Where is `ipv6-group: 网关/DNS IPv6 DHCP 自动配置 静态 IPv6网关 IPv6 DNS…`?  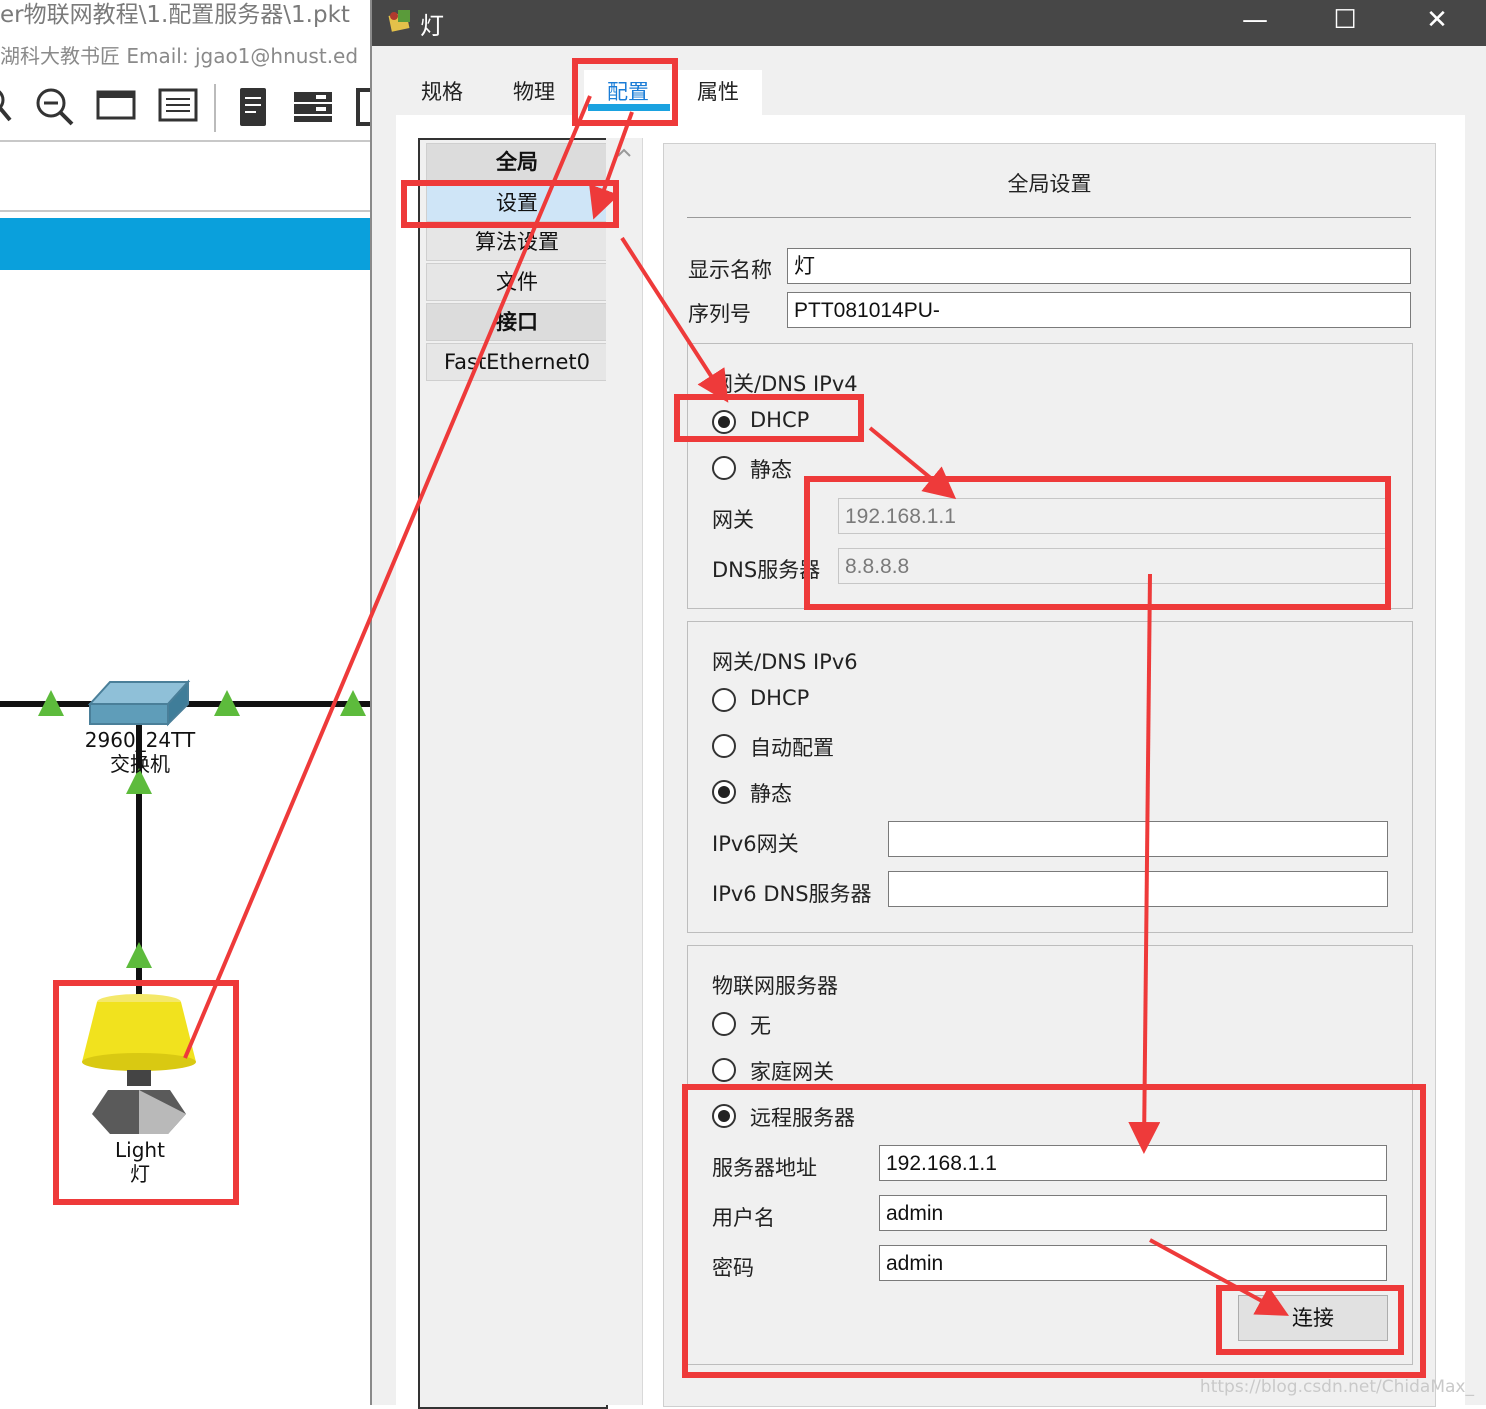
ipv6-group: 网关/DNS IPv6 DHCP 自动配置 静态 IPv6网关 IPv6 DNS… is located at coordinates (1050, 777).